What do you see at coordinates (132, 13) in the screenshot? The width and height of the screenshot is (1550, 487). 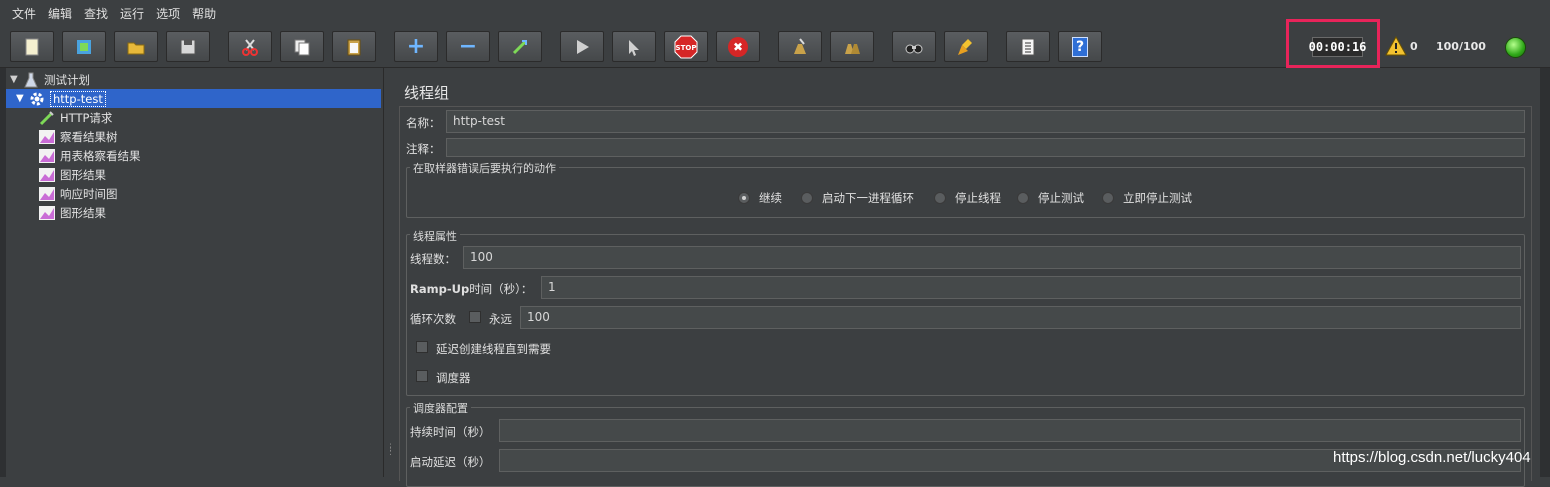 I see `menu-run: 运行` at bounding box center [132, 13].